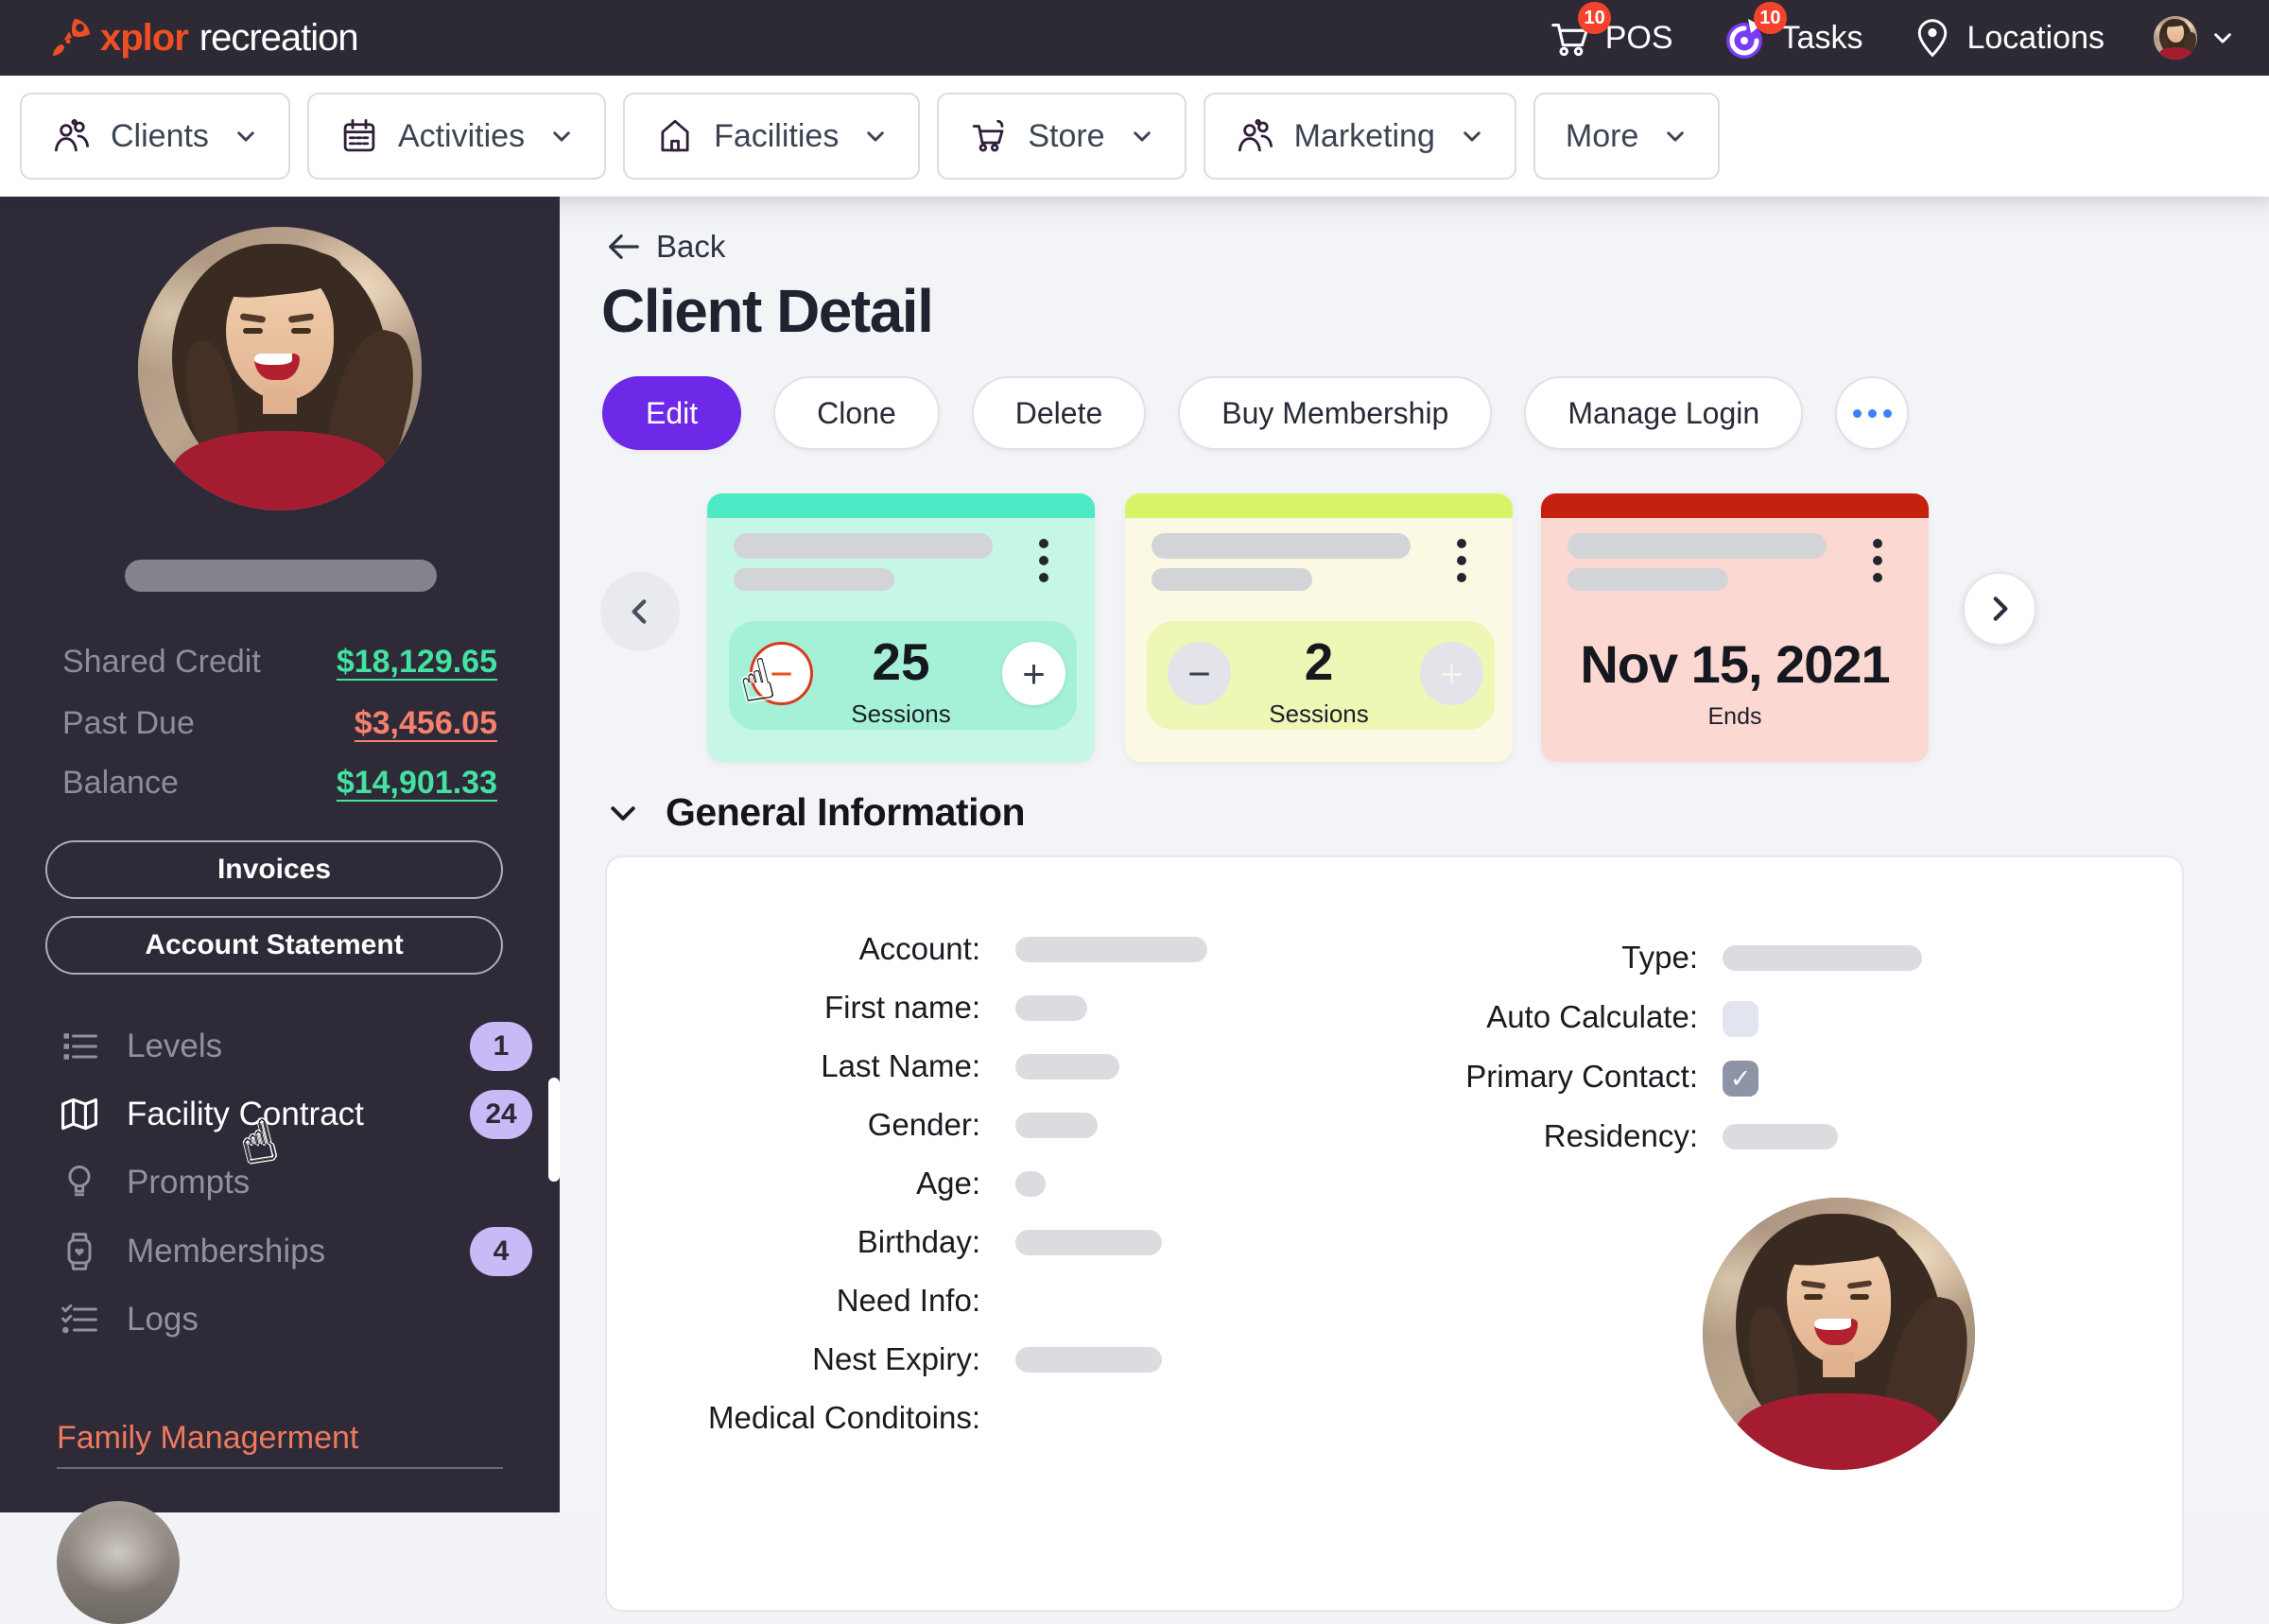 This screenshot has height=1624, width=2269. I want to click on locations-label: Locations, so click(2035, 37).